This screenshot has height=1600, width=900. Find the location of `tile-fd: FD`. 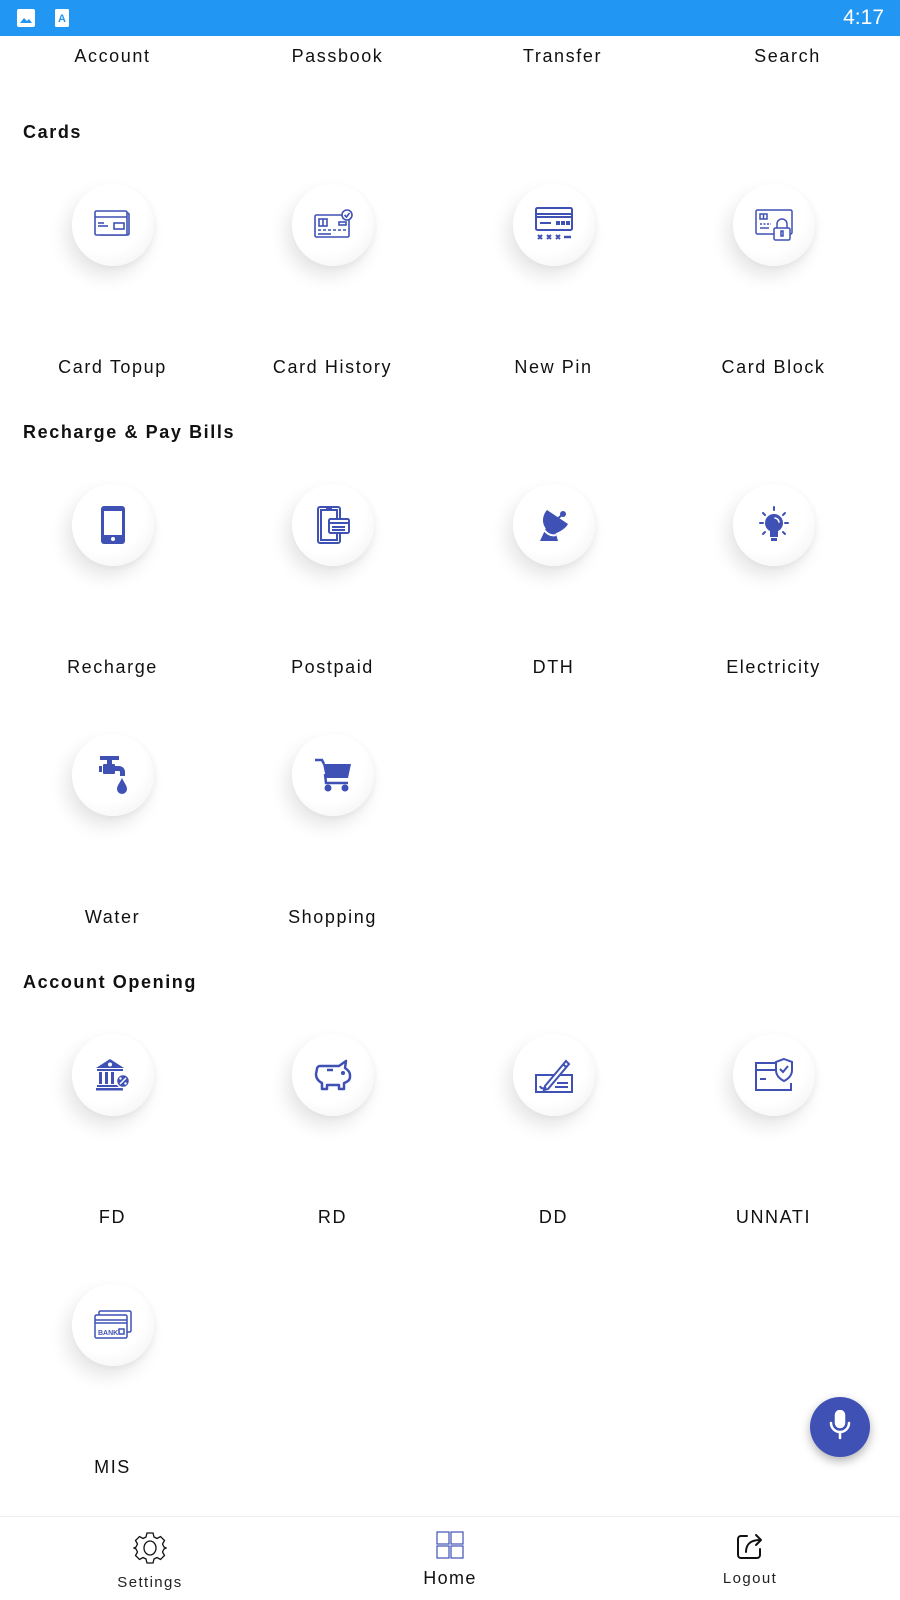

tile-fd: FD is located at coordinates (112, 1159).